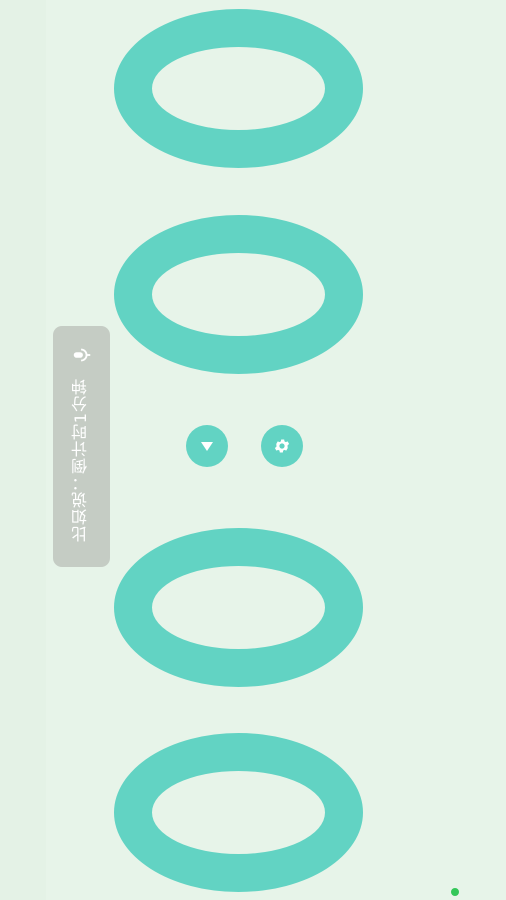 The height and width of the screenshot is (900, 506). Describe the element at coordinates (82, 355) in the screenshot. I see `microphone-icon` at that location.